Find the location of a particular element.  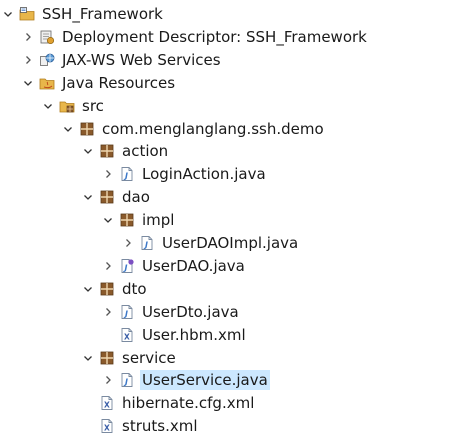

tree-item-user-dao-impl: J UserDAOImpl.java is located at coordinates (211, 243).